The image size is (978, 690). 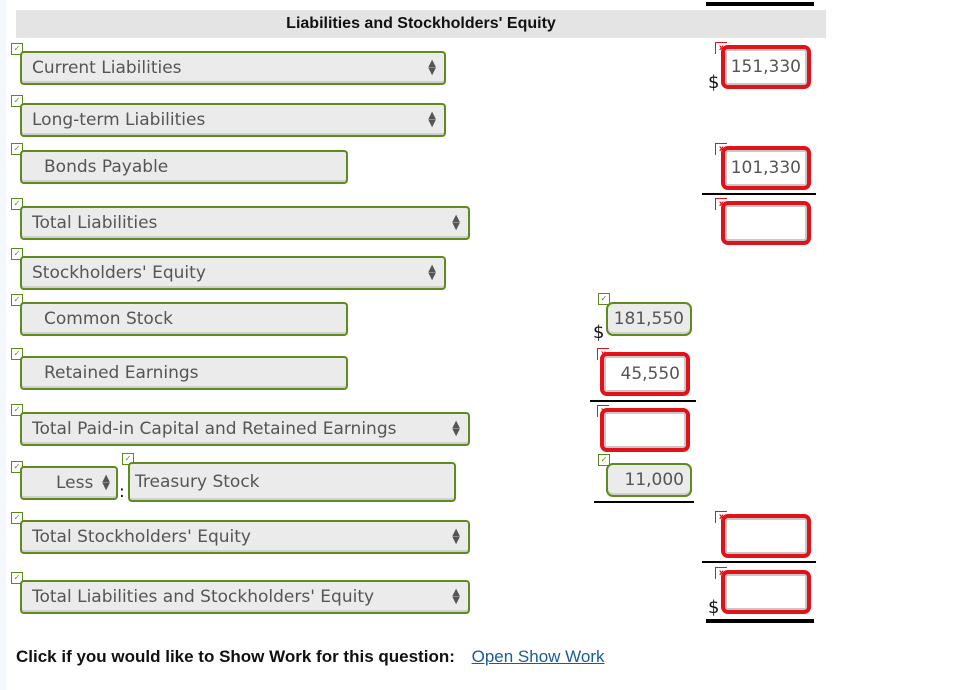 What do you see at coordinates (107, 68) in the screenshot?
I see `select-value: Current Liabilities` at bounding box center [107, 68].